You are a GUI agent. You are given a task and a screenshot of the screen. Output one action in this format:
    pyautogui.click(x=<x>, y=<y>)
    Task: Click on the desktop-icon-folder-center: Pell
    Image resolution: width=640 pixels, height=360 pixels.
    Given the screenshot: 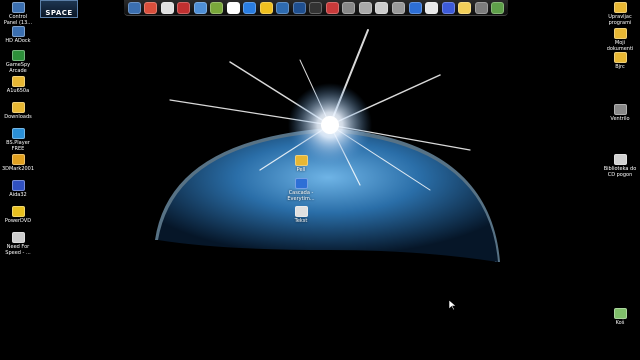 What is the action you would take?
    pyautogui.click(x=301, y=164)
    